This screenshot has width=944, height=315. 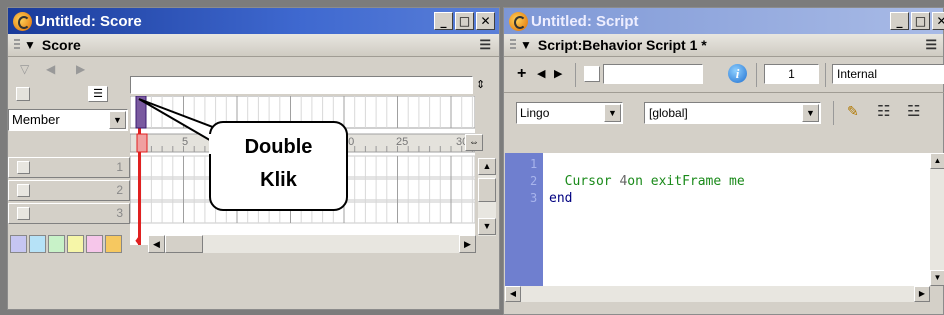 I want to click on script-panel-header: ▼ Script:Behavior Script 1 * ☰, so click(x=723, y=45).